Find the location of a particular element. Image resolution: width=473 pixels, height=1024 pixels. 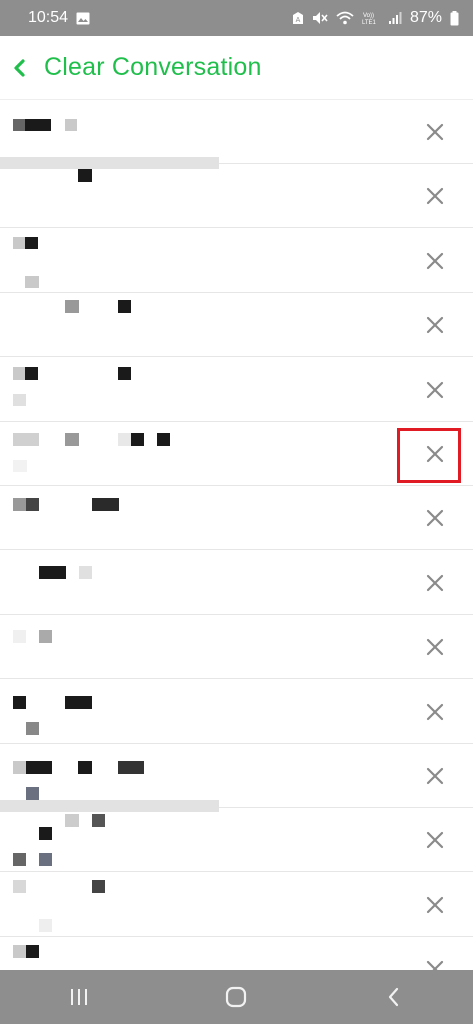

mute-icon is located at coordinates (320, 18).